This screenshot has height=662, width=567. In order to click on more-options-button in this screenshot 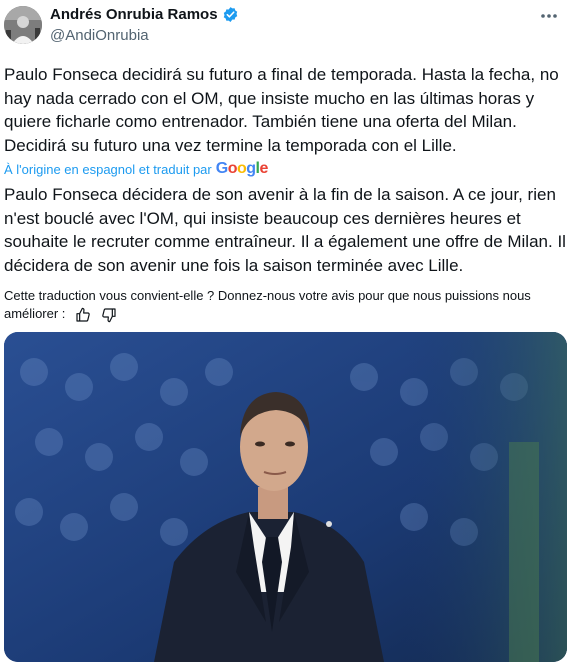, I will do `click(549, 16)`.